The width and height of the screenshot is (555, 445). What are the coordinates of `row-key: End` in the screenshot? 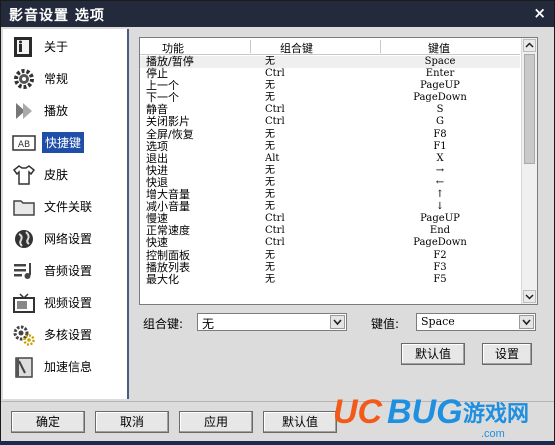 It's located at (440, 231).